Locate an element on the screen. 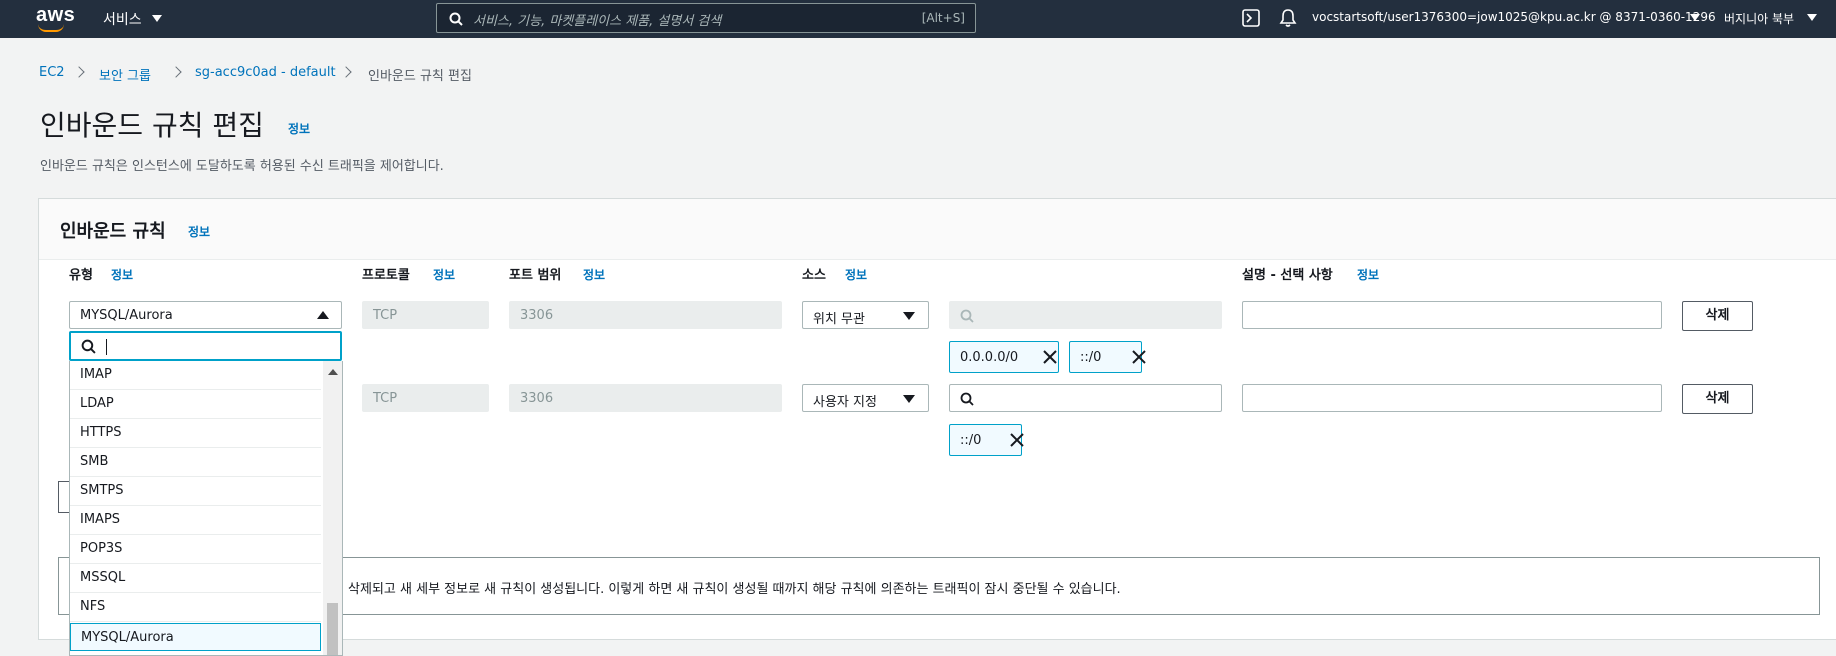 The height and width of the screenshot is (656, 1836). port-info-link: 정보 is located at coordinates (594, 274).